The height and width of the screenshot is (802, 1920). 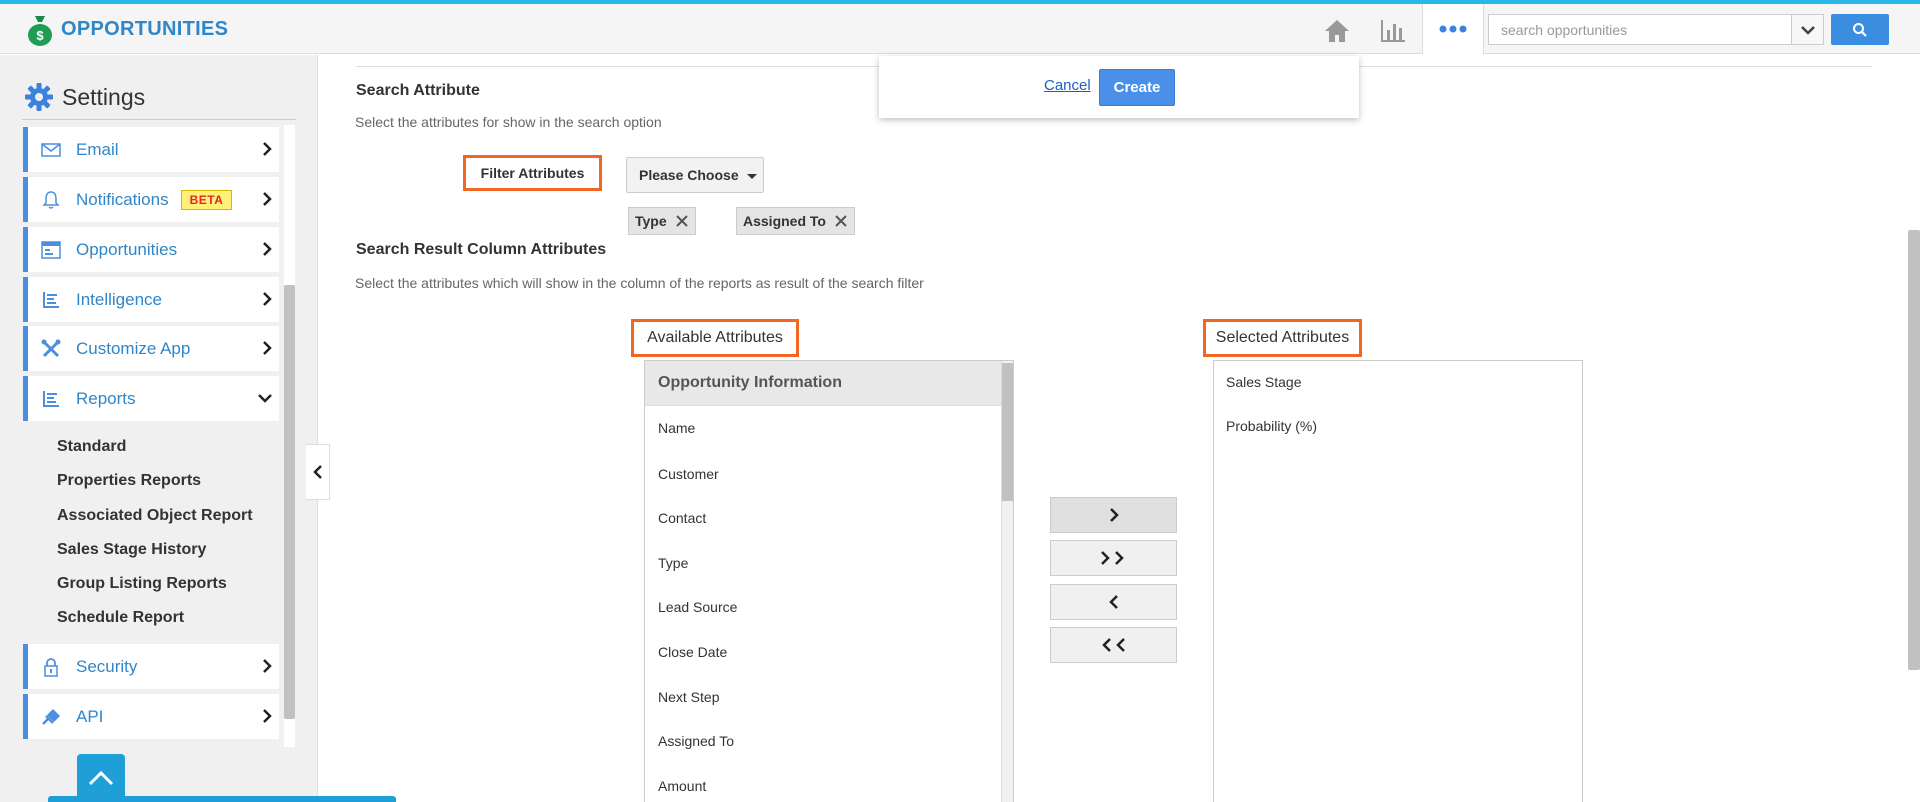 I want to click on list-item: Lead Source, so click(x=697, y=607).